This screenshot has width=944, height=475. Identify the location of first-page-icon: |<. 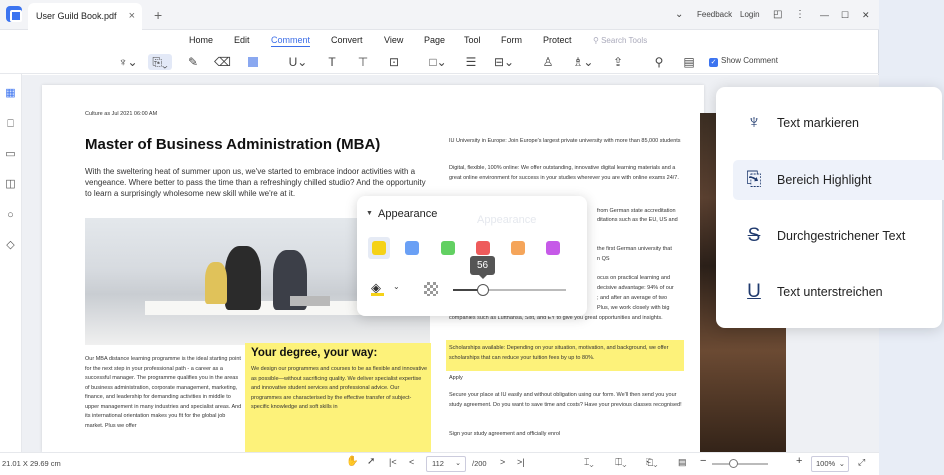
(393, 462).